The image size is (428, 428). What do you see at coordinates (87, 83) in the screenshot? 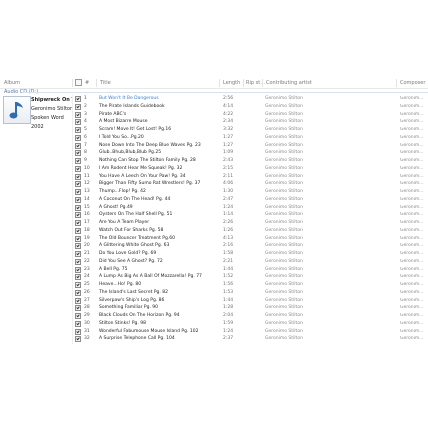
I see `column-header-number: #` at bounding box center [87, 83].